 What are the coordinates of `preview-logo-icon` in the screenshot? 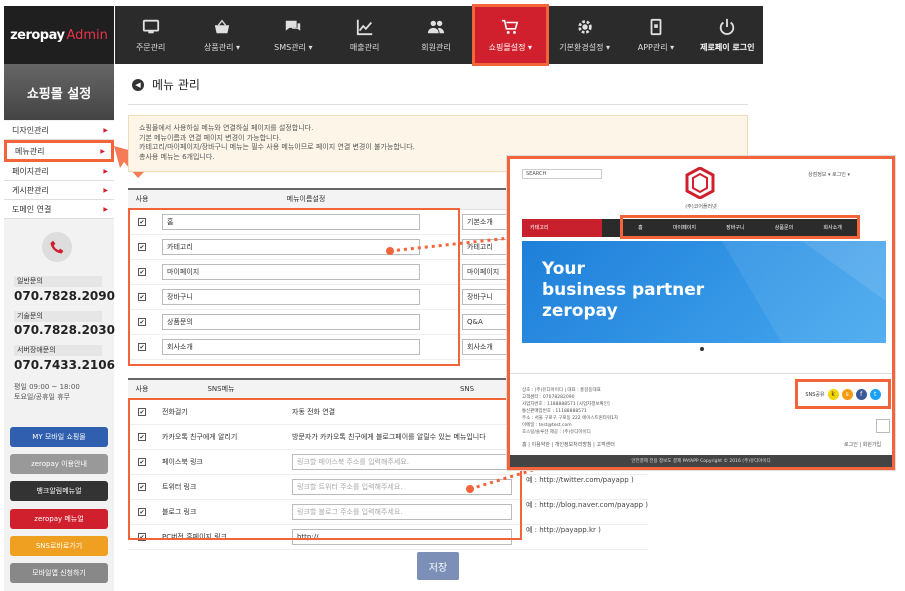 It's located at (700, 183).